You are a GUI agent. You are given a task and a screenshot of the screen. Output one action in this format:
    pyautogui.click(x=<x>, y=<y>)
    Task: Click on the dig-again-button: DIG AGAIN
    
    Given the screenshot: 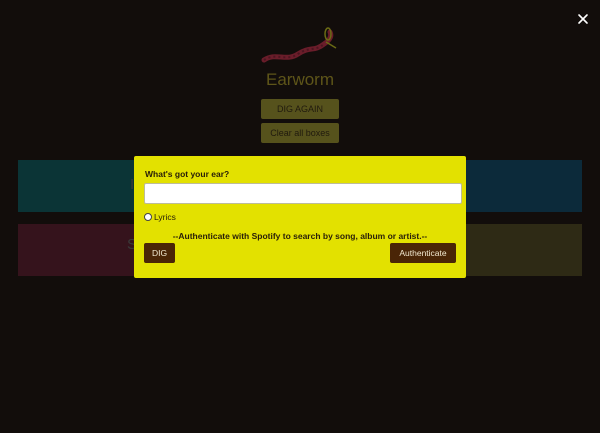 What is the action you would take?
    pyautogui.click(x=300, y=109)
    